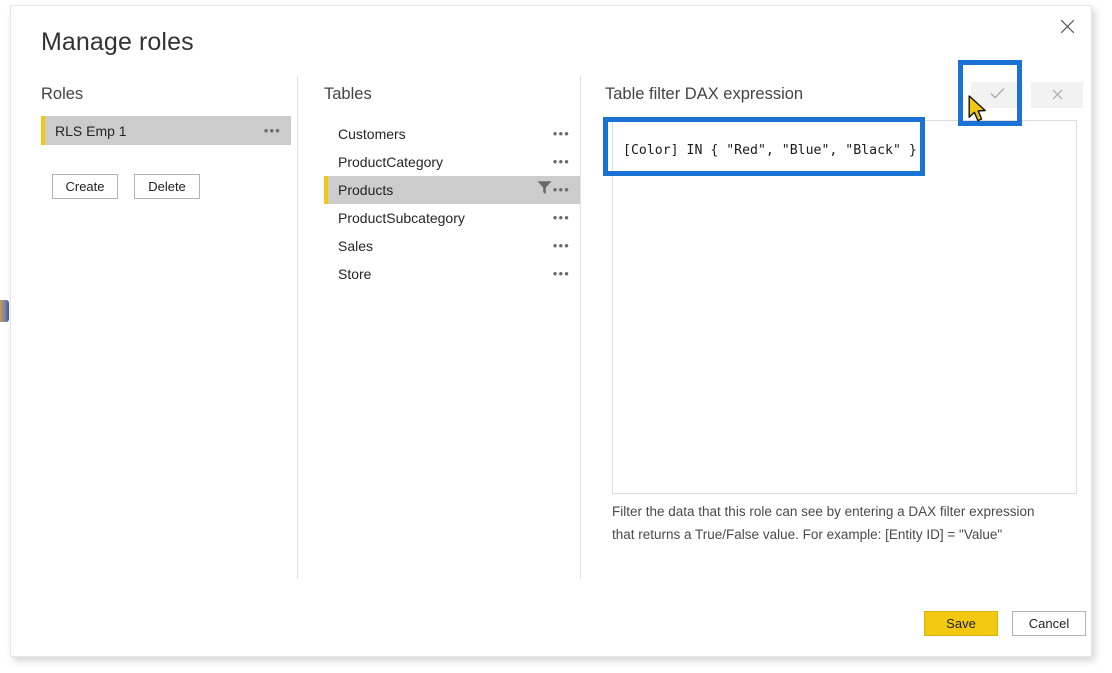 The height and width of the screenshot is (673, 1112). I want to click on column-divider-tables-dax, so click(580, 327).